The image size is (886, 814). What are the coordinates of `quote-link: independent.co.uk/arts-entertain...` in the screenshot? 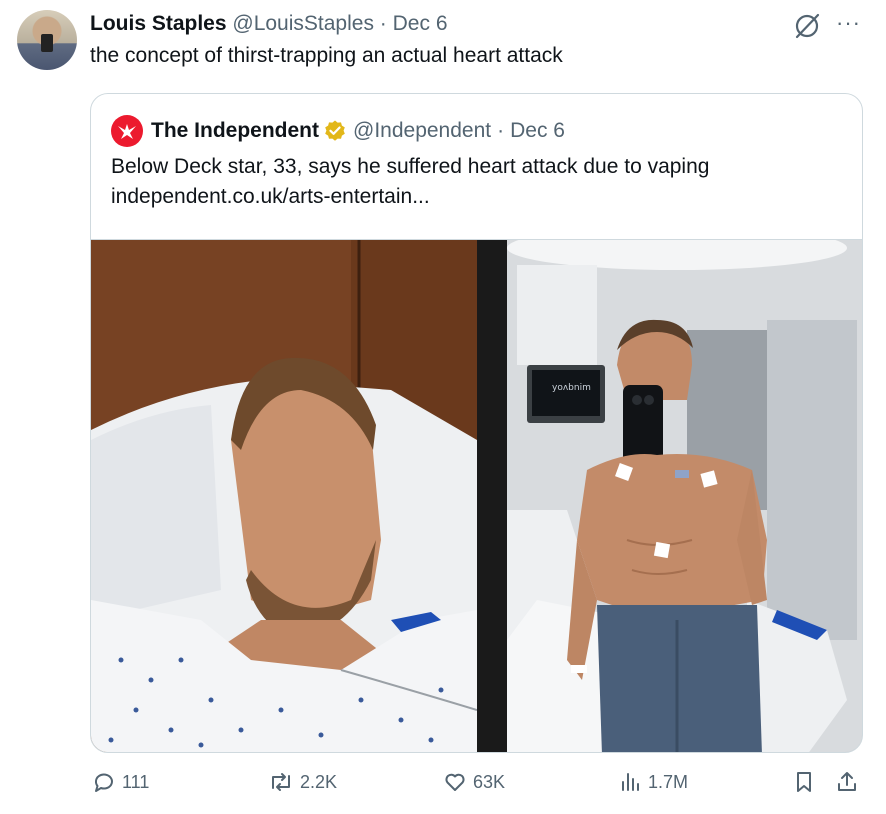 It's located at (481, 197).